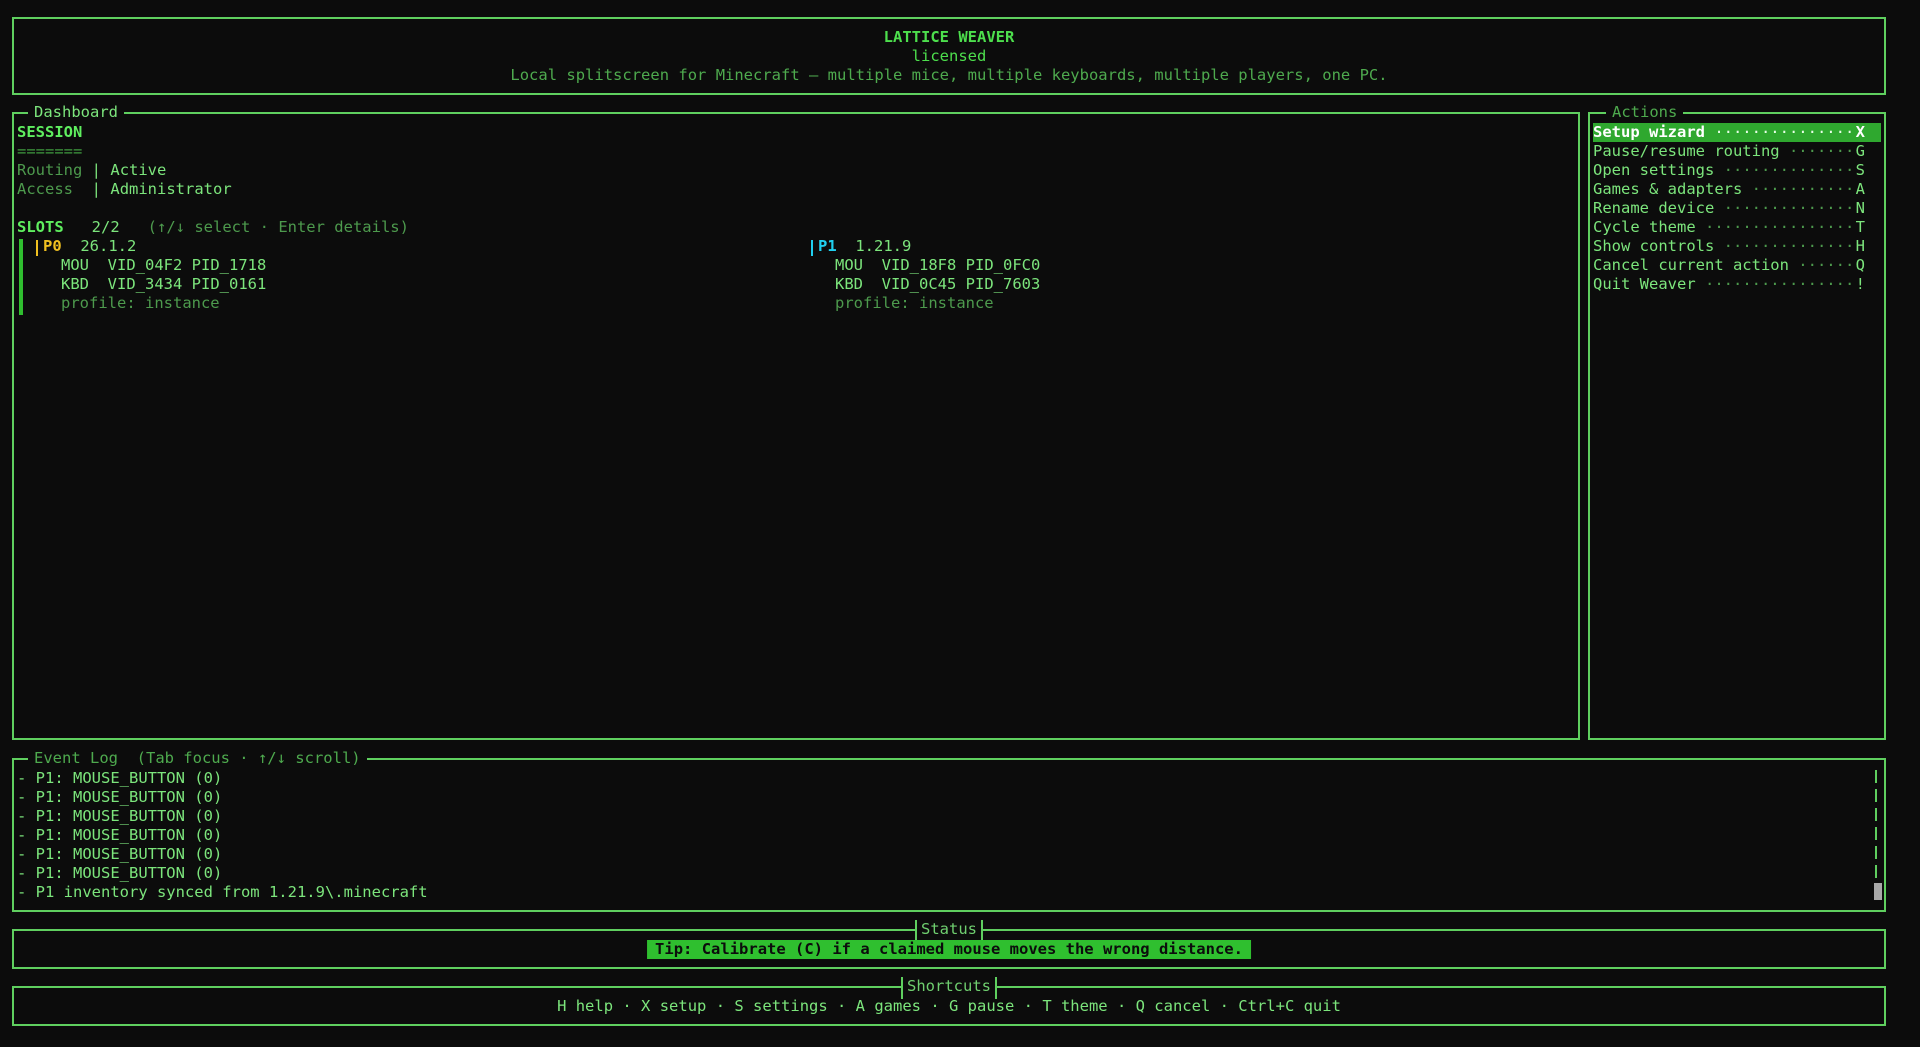 This screenshot has width=1920, height=1047. I want to click on slots-hint: (↑/↓ select · Enter details), so click(278, 227).